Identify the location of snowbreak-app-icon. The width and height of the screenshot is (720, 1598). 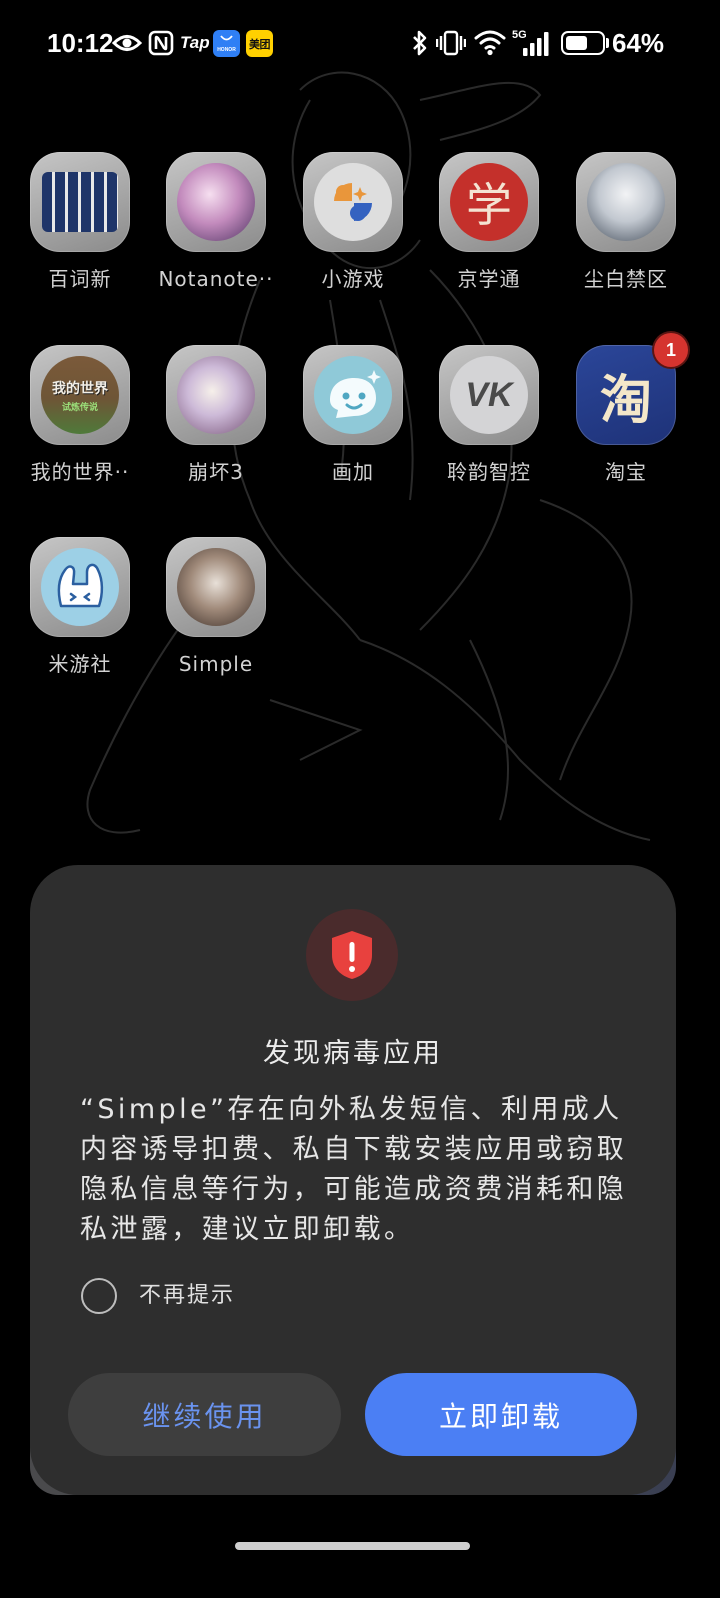
(626, 202).